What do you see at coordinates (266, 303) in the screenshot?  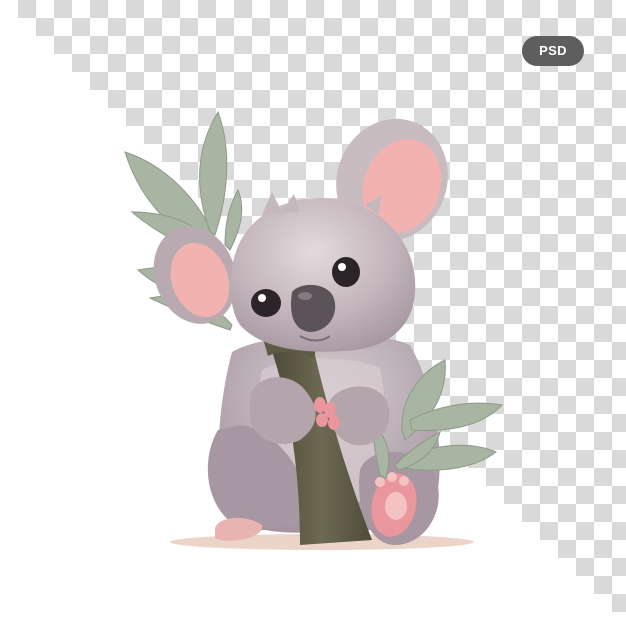 I see `left-eye` at bounding box center [266, 303].